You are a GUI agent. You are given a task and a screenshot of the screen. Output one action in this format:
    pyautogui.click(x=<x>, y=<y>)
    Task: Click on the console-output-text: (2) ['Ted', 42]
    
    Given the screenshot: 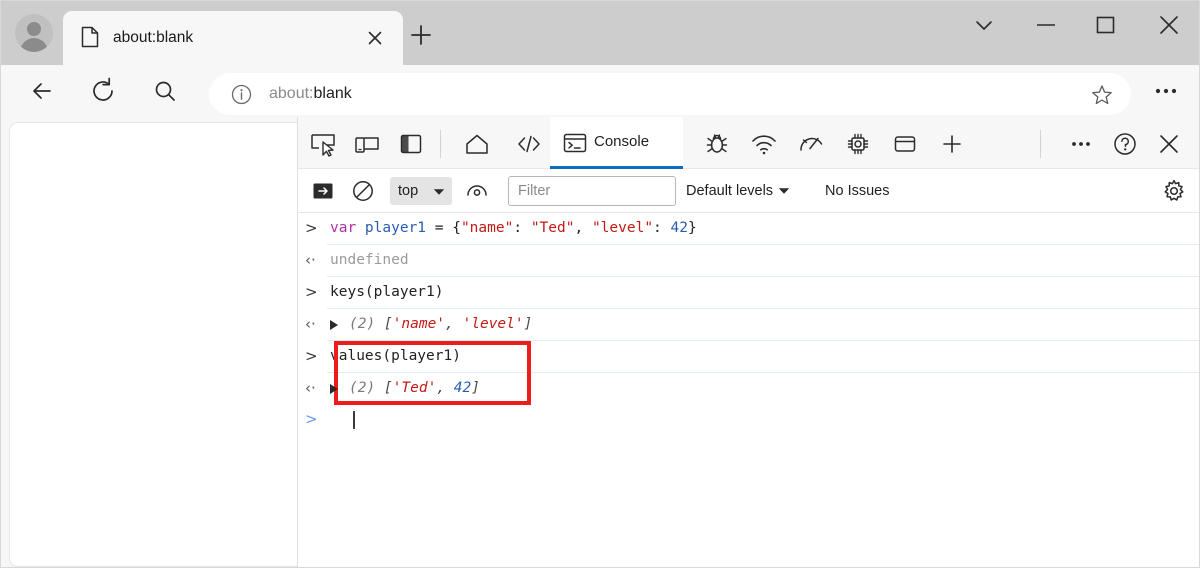 What is the action you would take?
    pyautogui.click(x=414, y=388)
    